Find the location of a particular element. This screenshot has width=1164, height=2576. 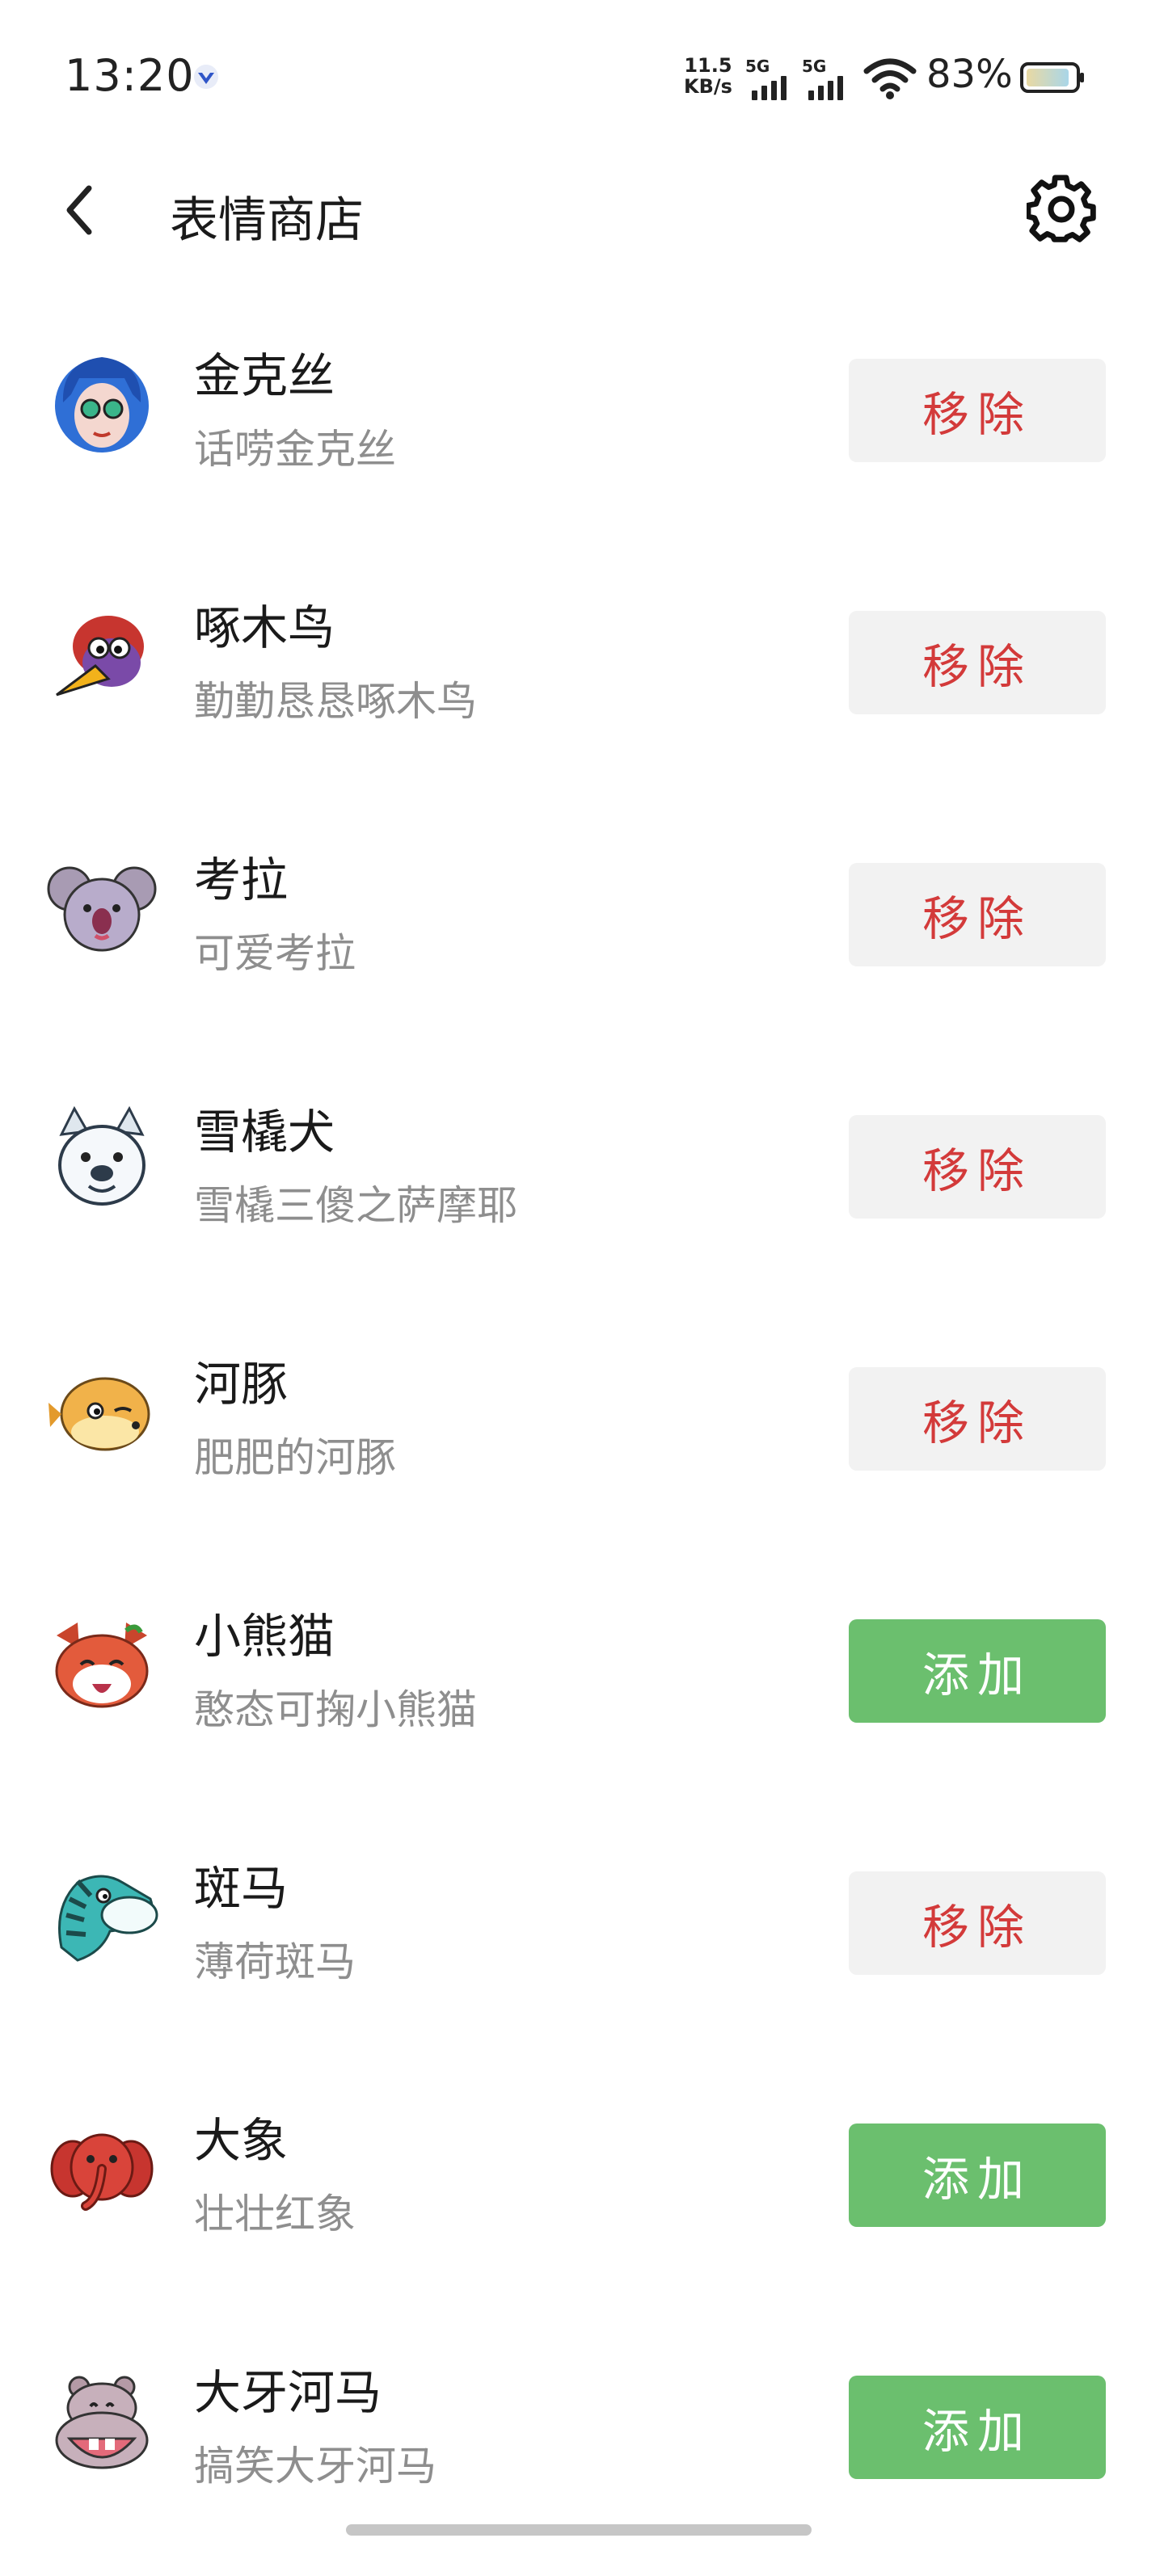

net-speed-unit: KB/s is located at coordinates (708, 86).